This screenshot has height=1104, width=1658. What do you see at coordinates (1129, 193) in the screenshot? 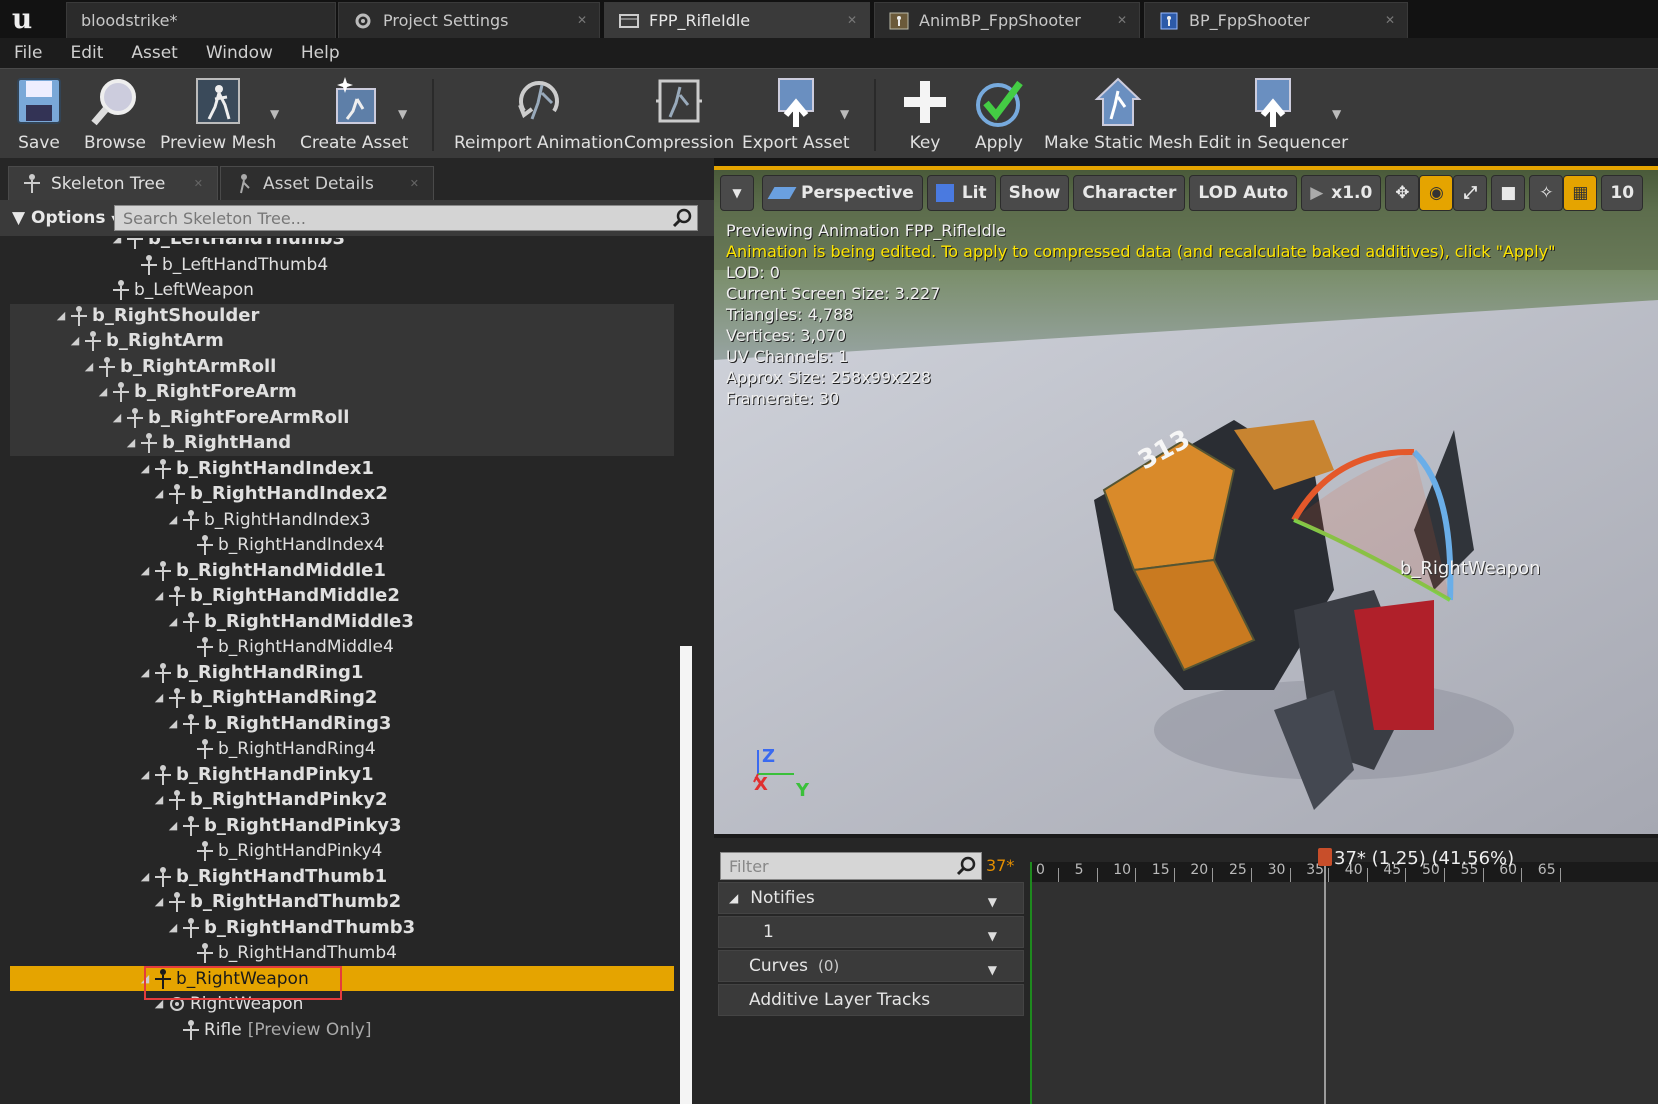
I see `character-button: Character` at bounding box center [1129, 193].